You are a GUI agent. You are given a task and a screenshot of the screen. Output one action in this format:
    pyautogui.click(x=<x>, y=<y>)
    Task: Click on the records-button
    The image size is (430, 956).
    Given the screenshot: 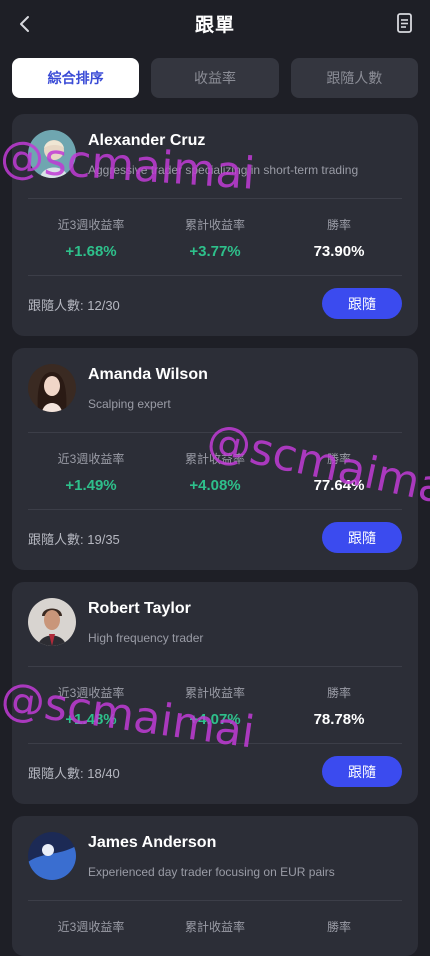 What is the action you would take?
    pyautogui.click(x=405, y=23)
    